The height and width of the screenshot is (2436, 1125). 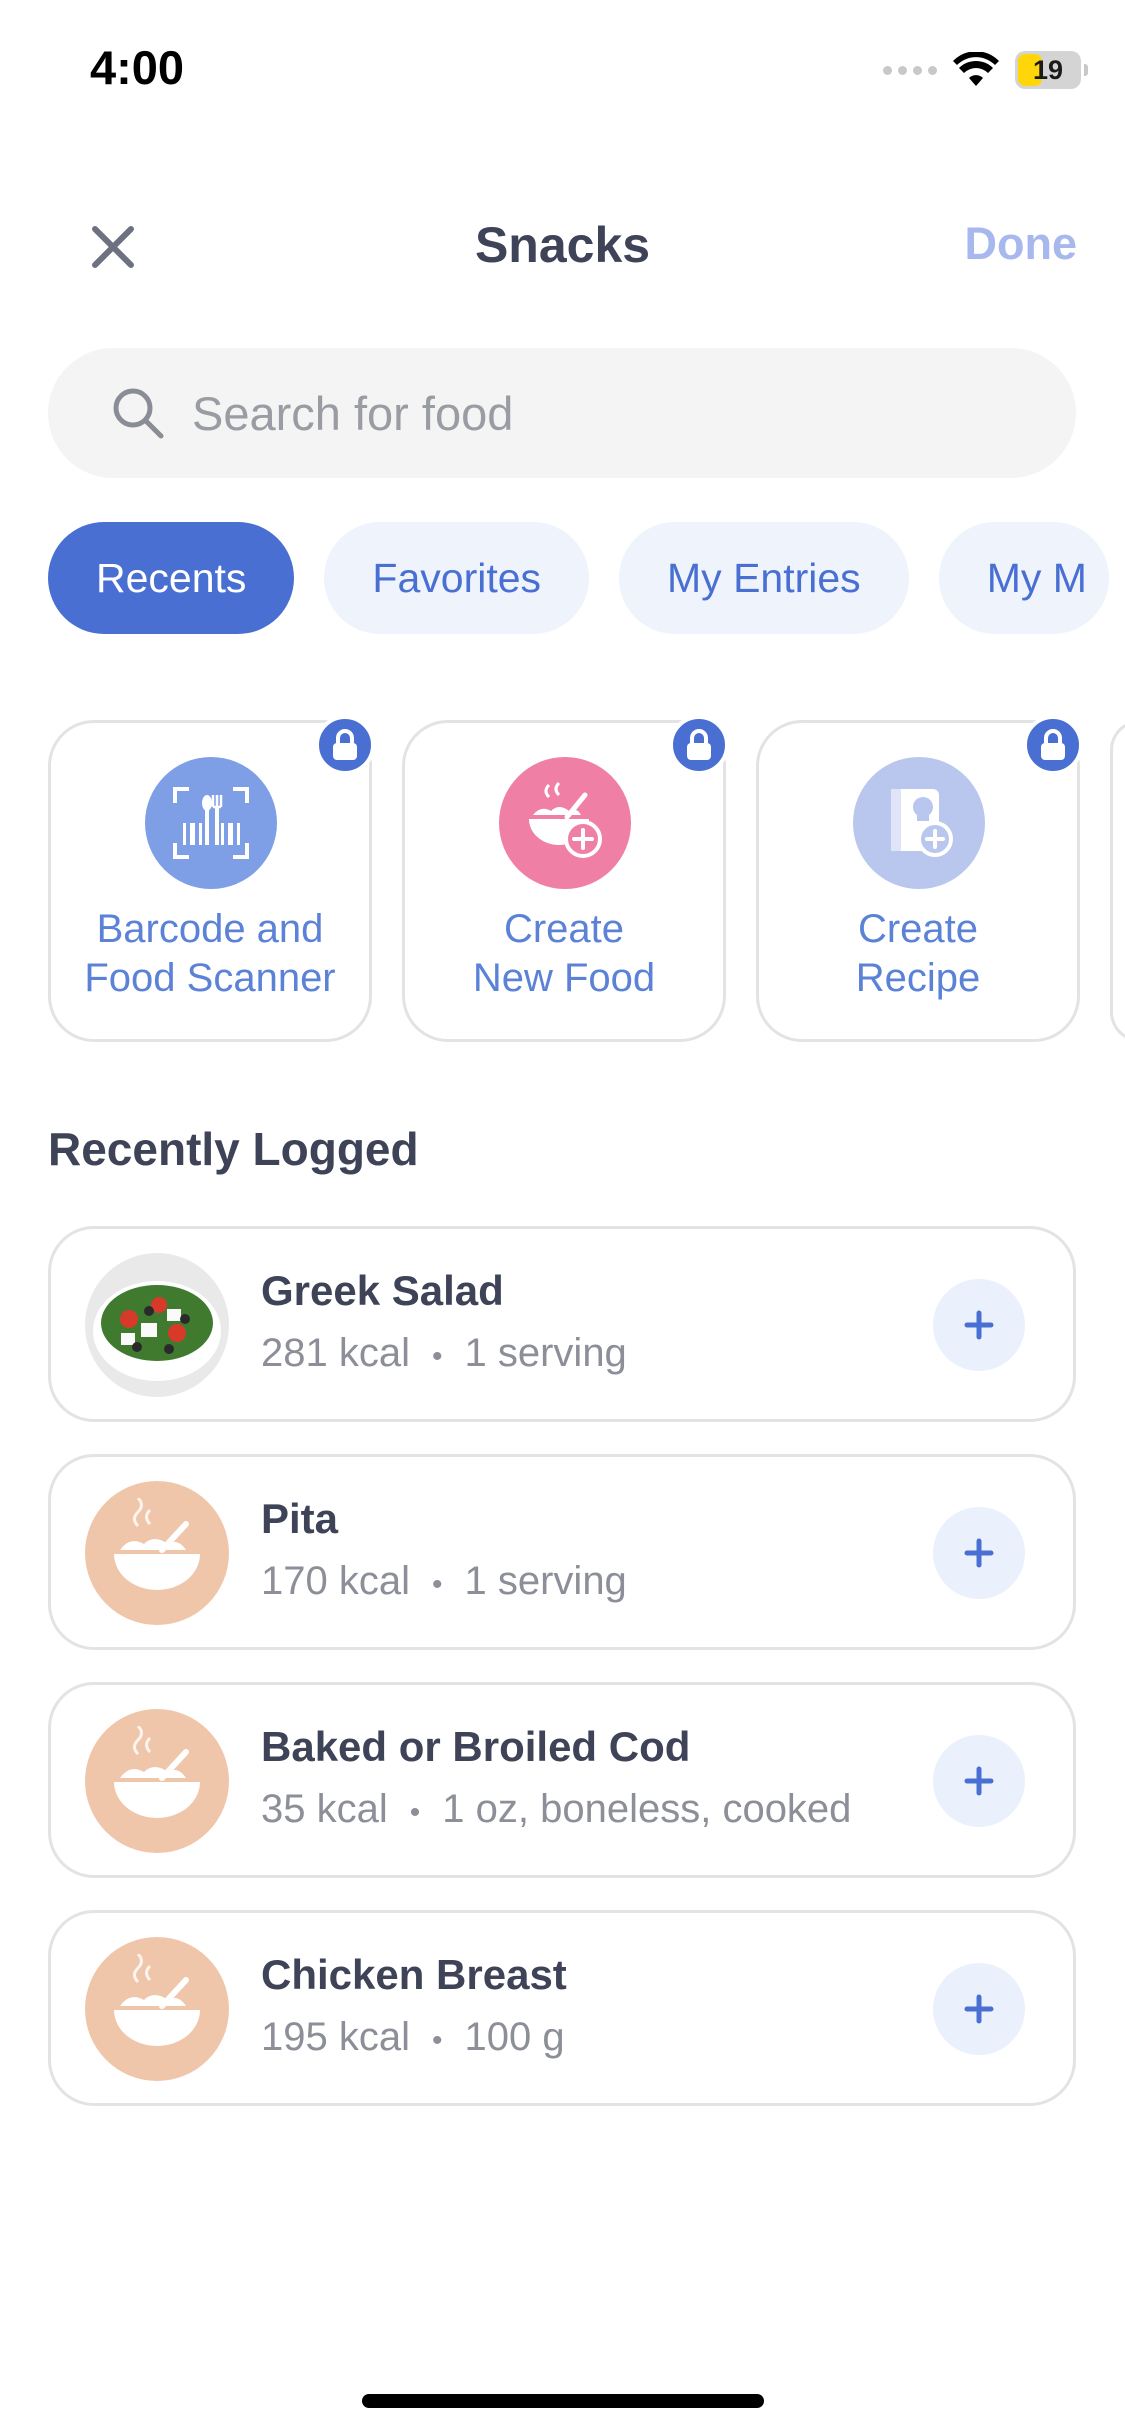 I want to click on create-new-food-card: Create New Food, so click(x=565, y=878).